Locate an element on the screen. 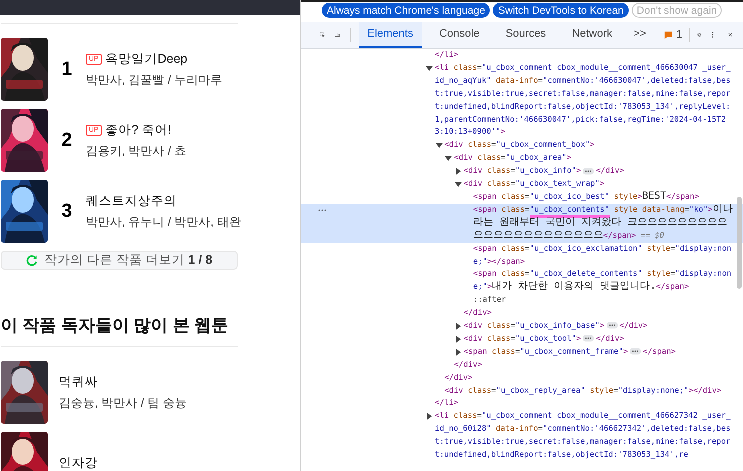 The height and width of the screenshot is (471, 743). issues-button: 1 is located at coordinates (673, 35).